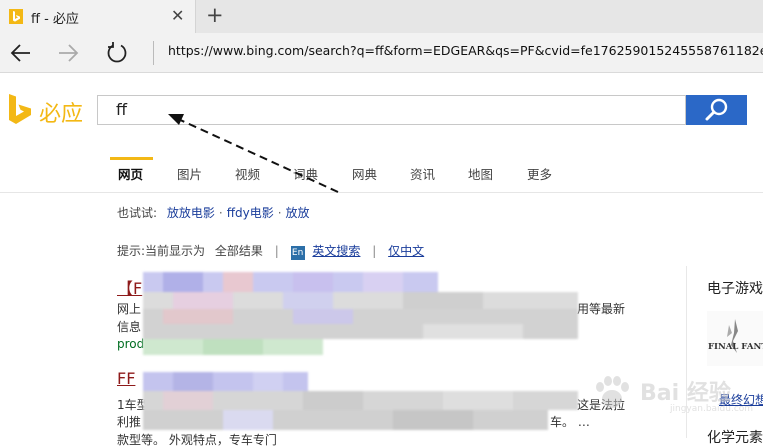  What do you see at coordinates (129, 422) in the screenshot?
I see `result-snippet: 利推` at bounding box center [129, 422].